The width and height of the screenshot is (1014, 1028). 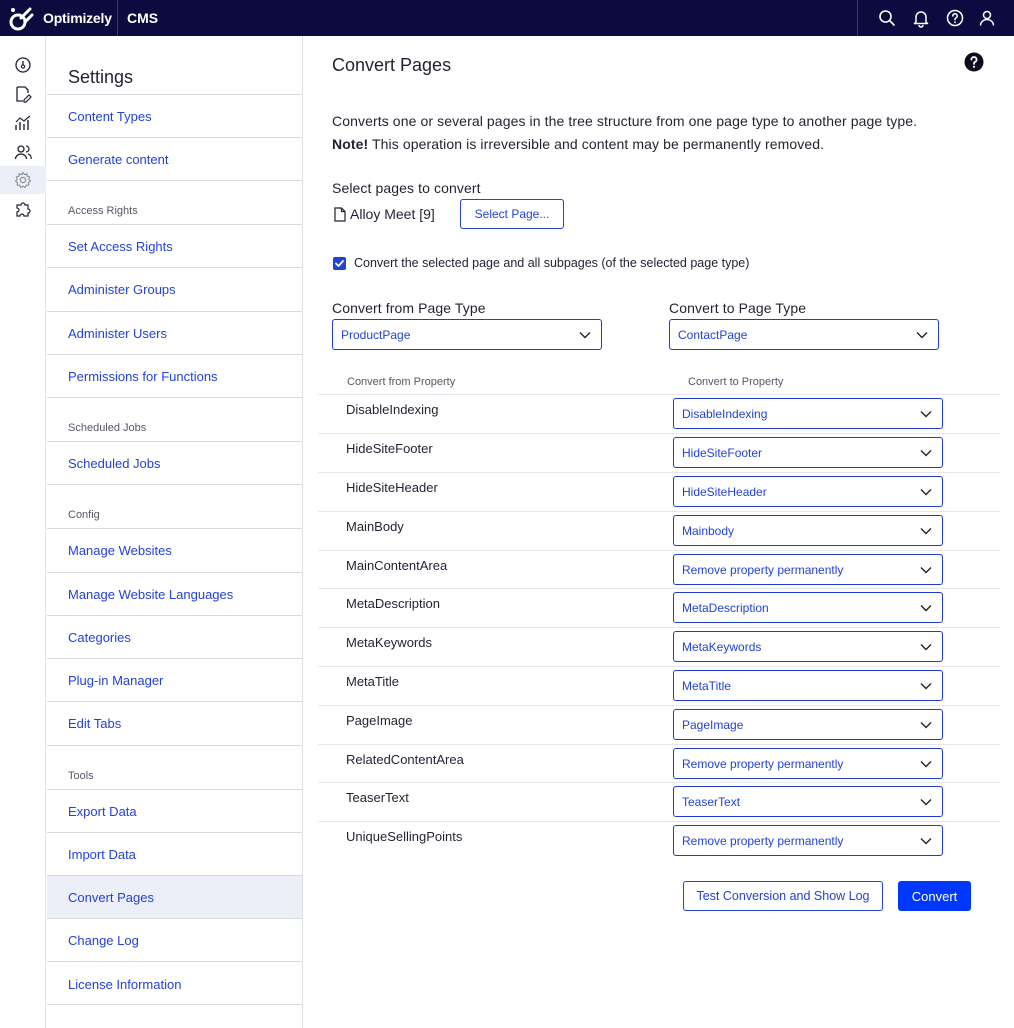 I want to click on to-property-select: TeaserText, so click(x=808, y=801).